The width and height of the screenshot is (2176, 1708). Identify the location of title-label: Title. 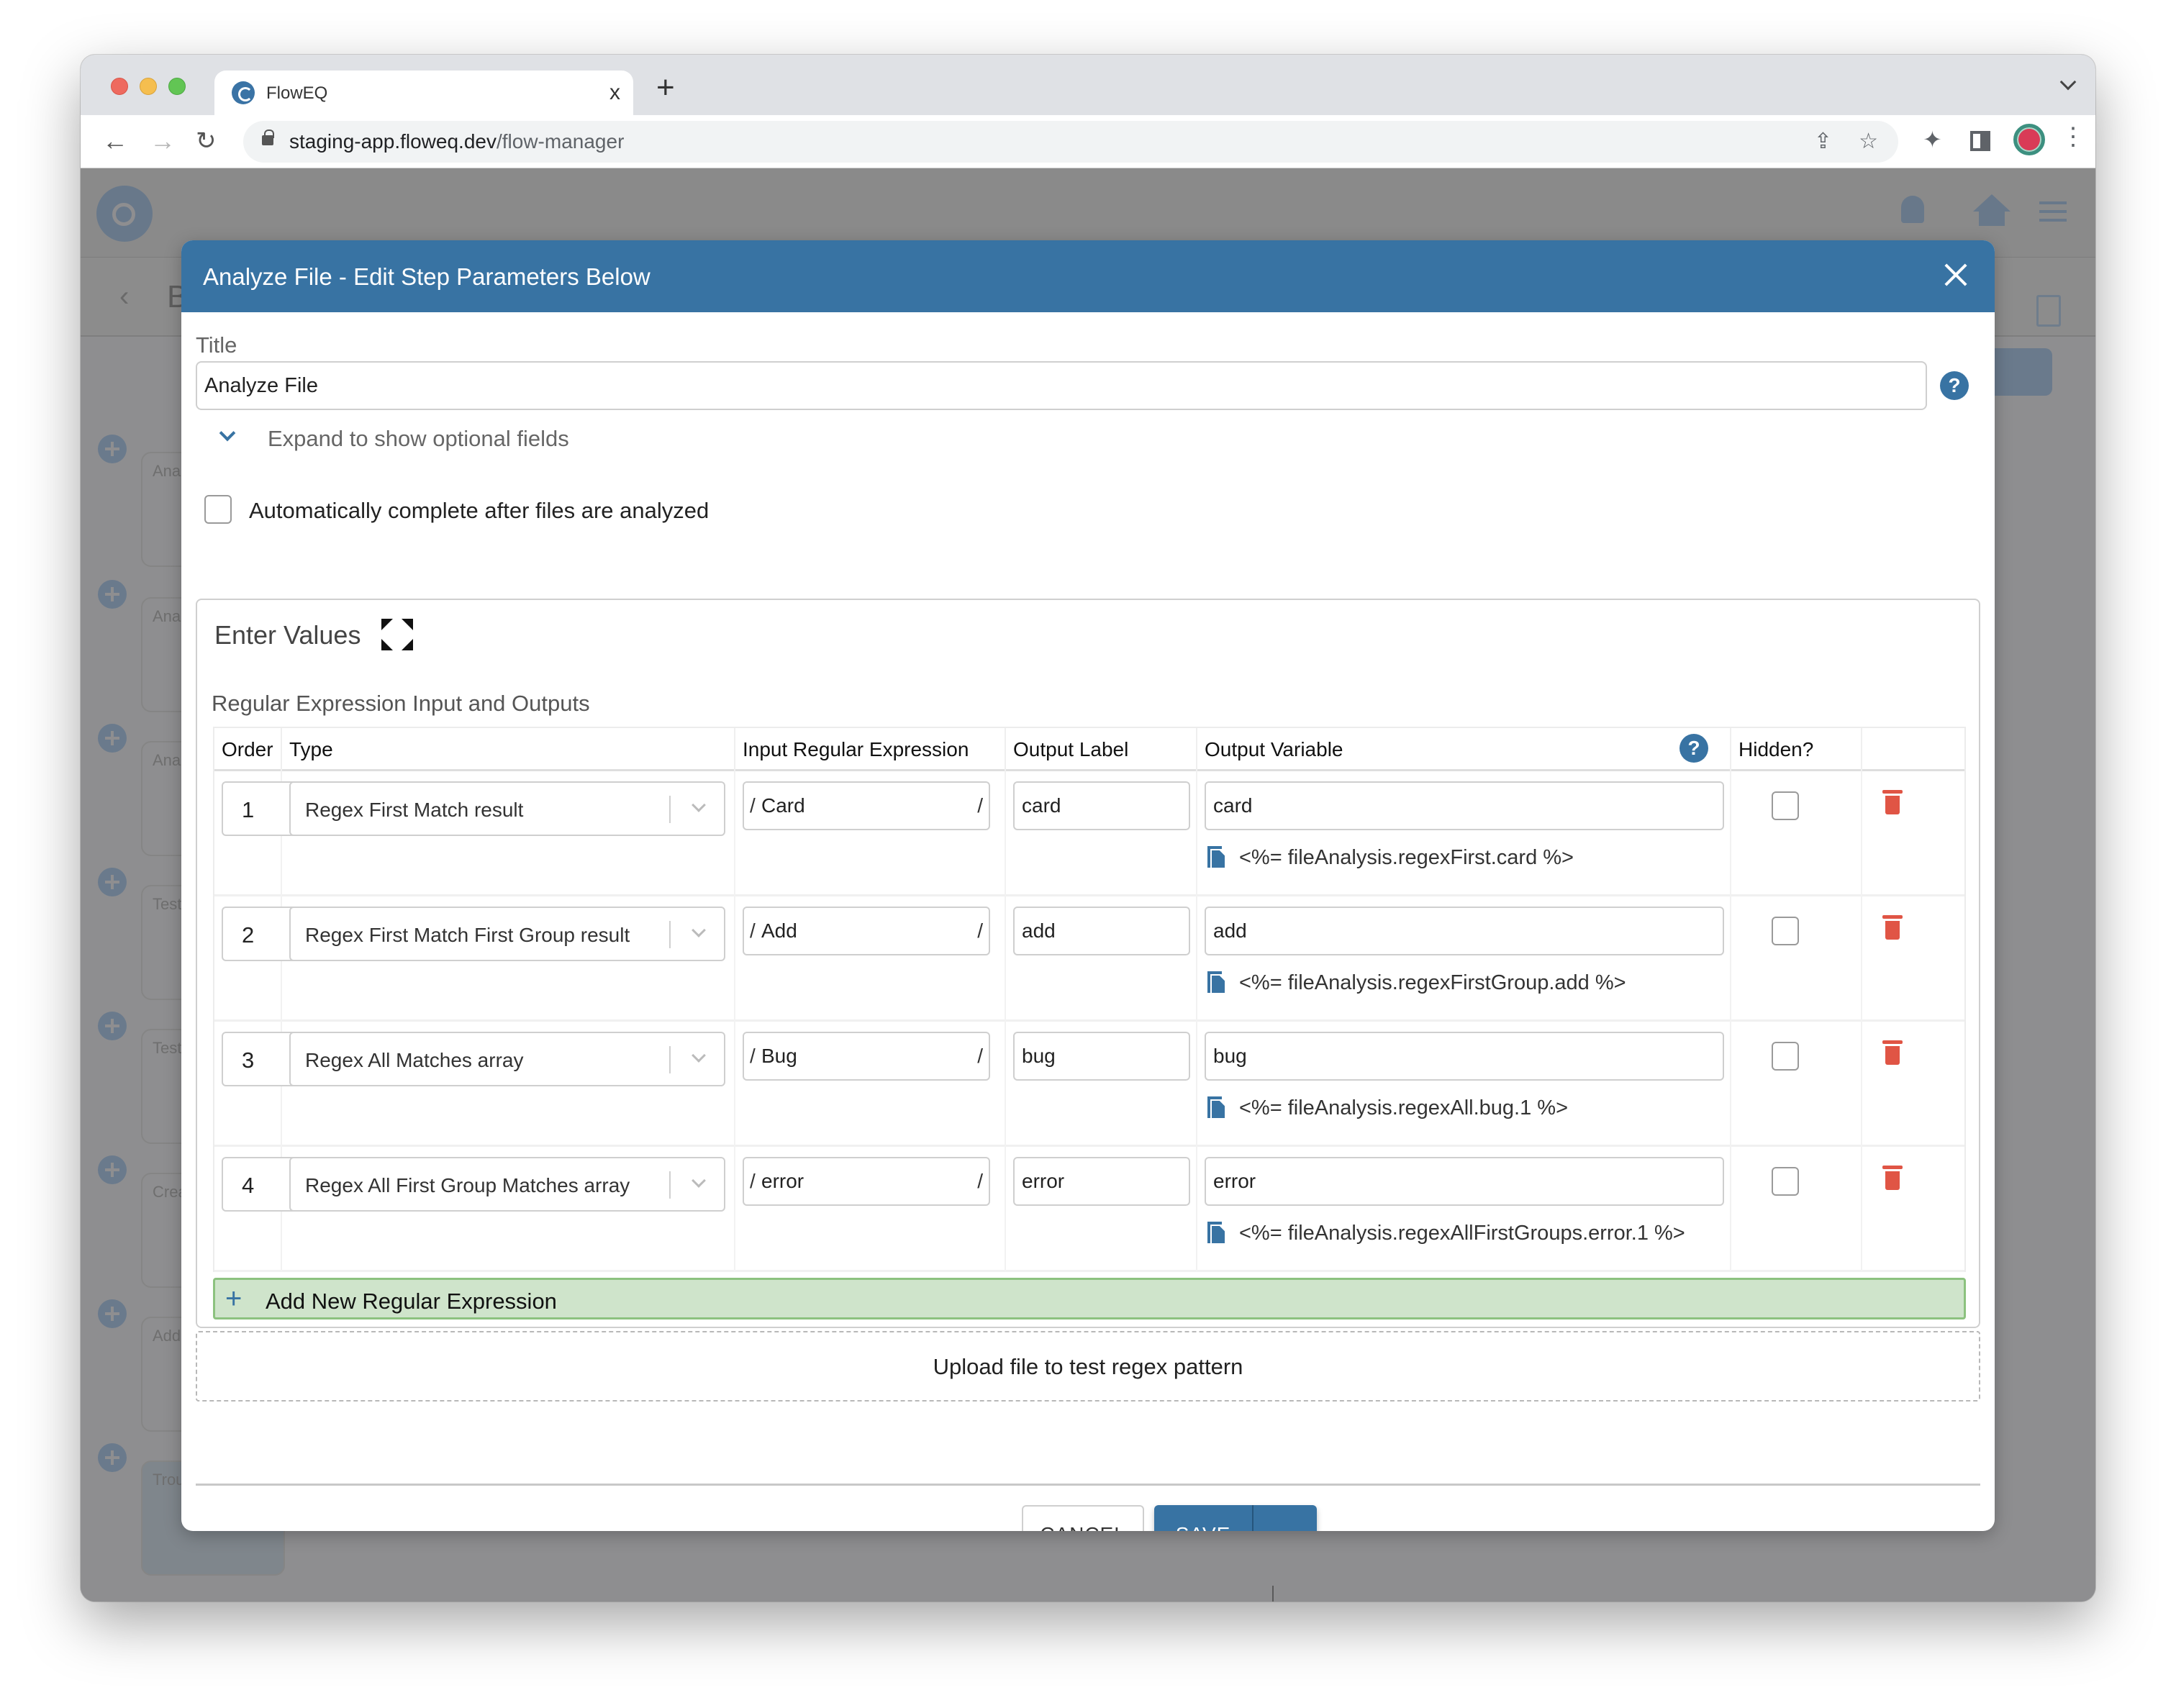
(216, 345).